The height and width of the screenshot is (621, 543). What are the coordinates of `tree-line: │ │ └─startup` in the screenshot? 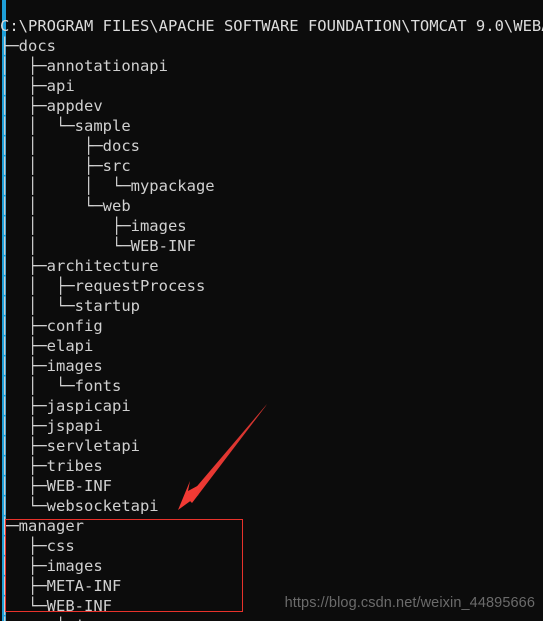 It's located at (70, 305).